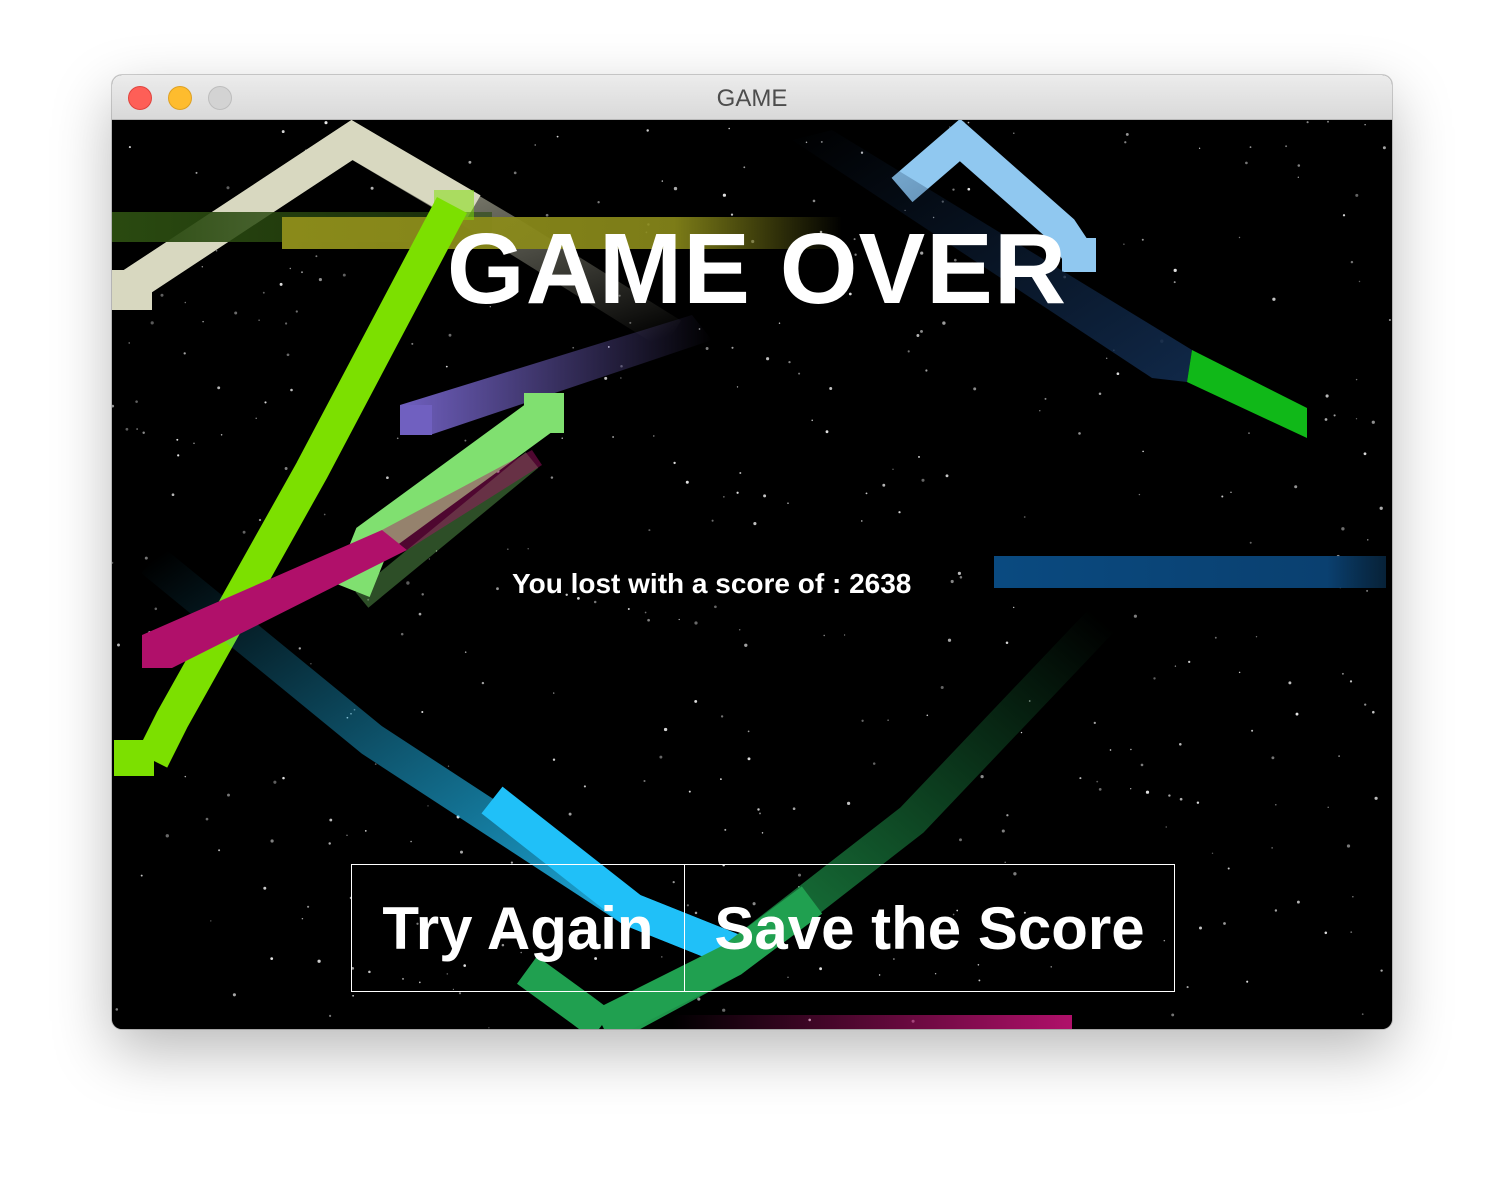 Image resolution: width=1504 pixels, height=1178 pixels. I want to click on save-score-button: Save the Score, so click(929, 928).